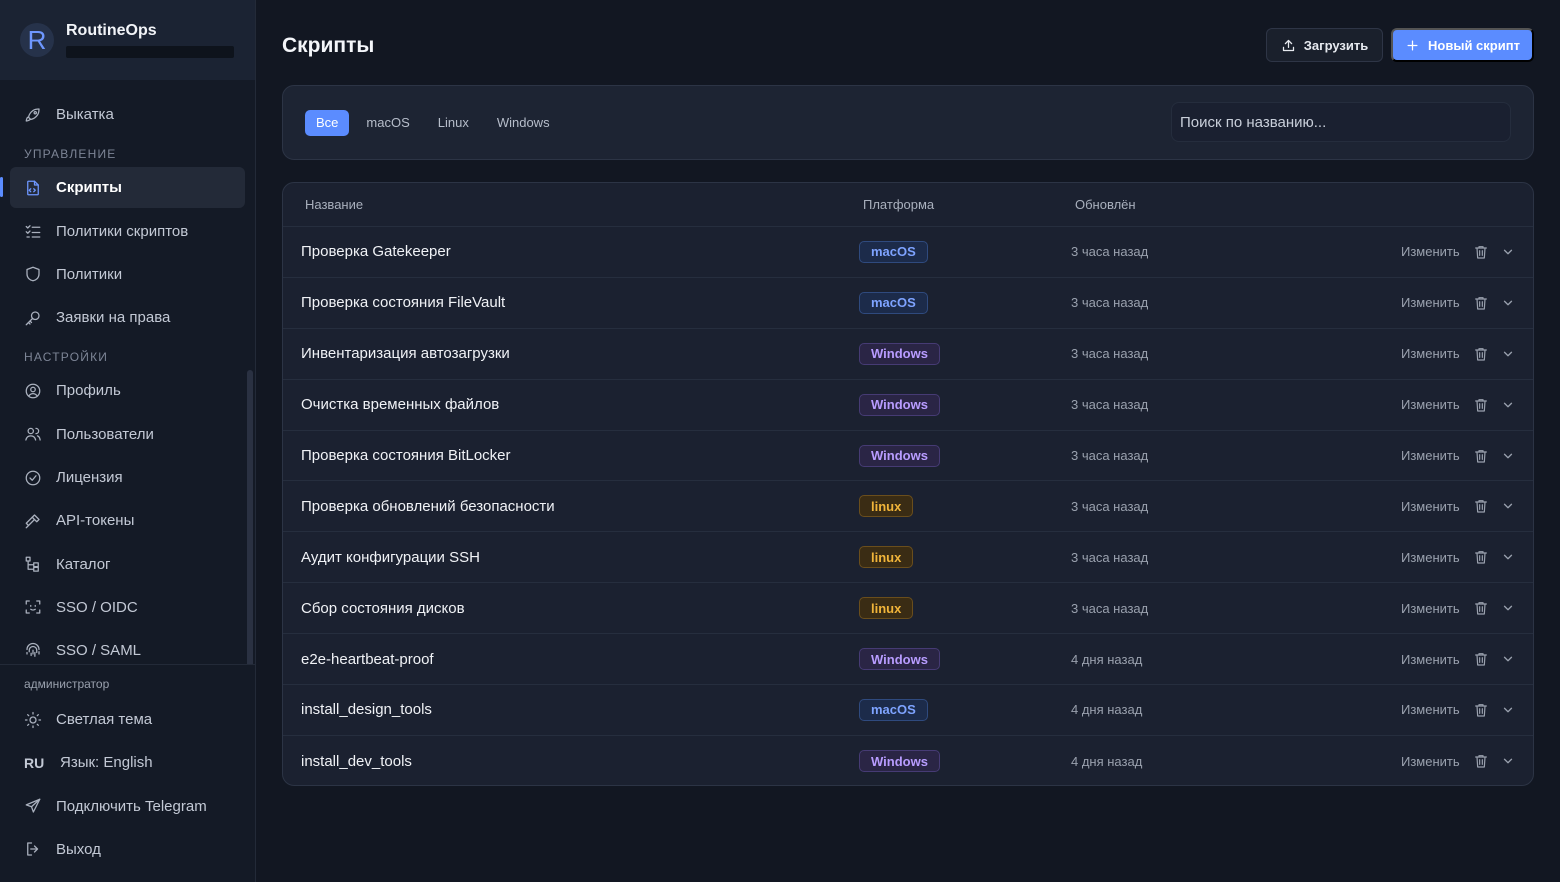 This screenshot has height=882, width=1560. I want to click on language-label: Язык: English, so click(106, 763).